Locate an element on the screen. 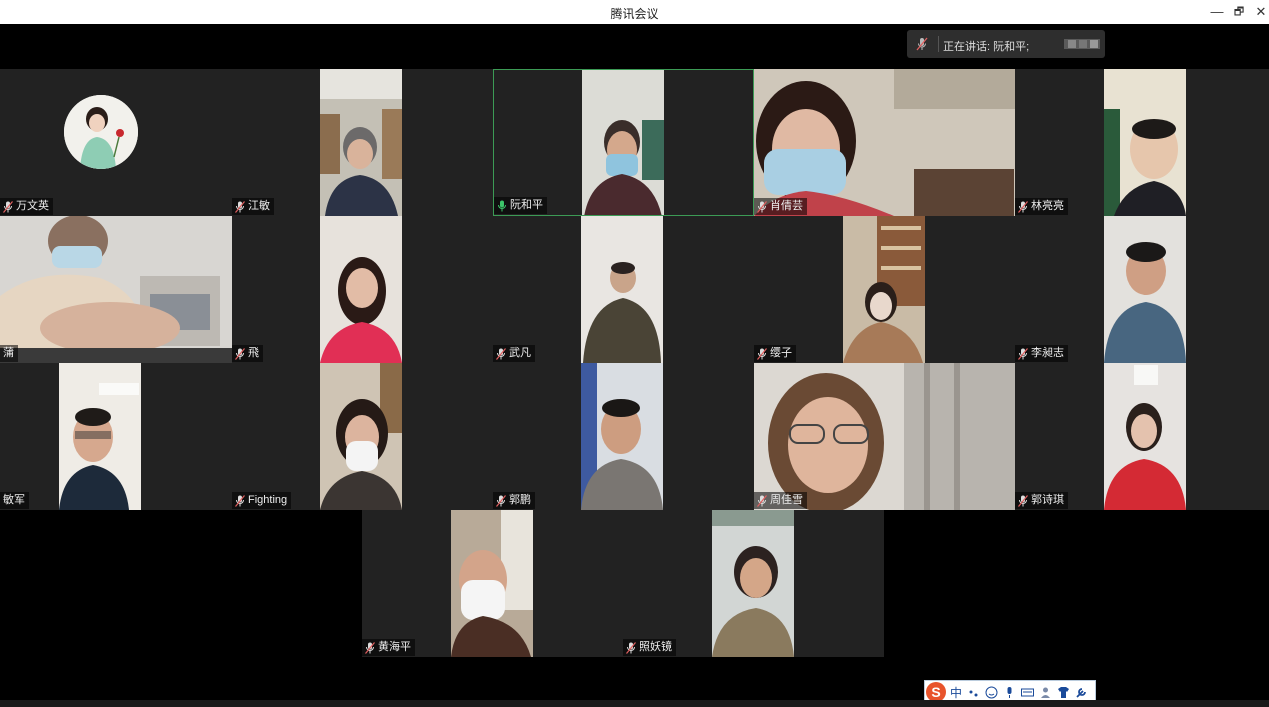 This screenshot has width=1269, height=707. participant-tile: 缨子 is located at coordinates (884, 289).